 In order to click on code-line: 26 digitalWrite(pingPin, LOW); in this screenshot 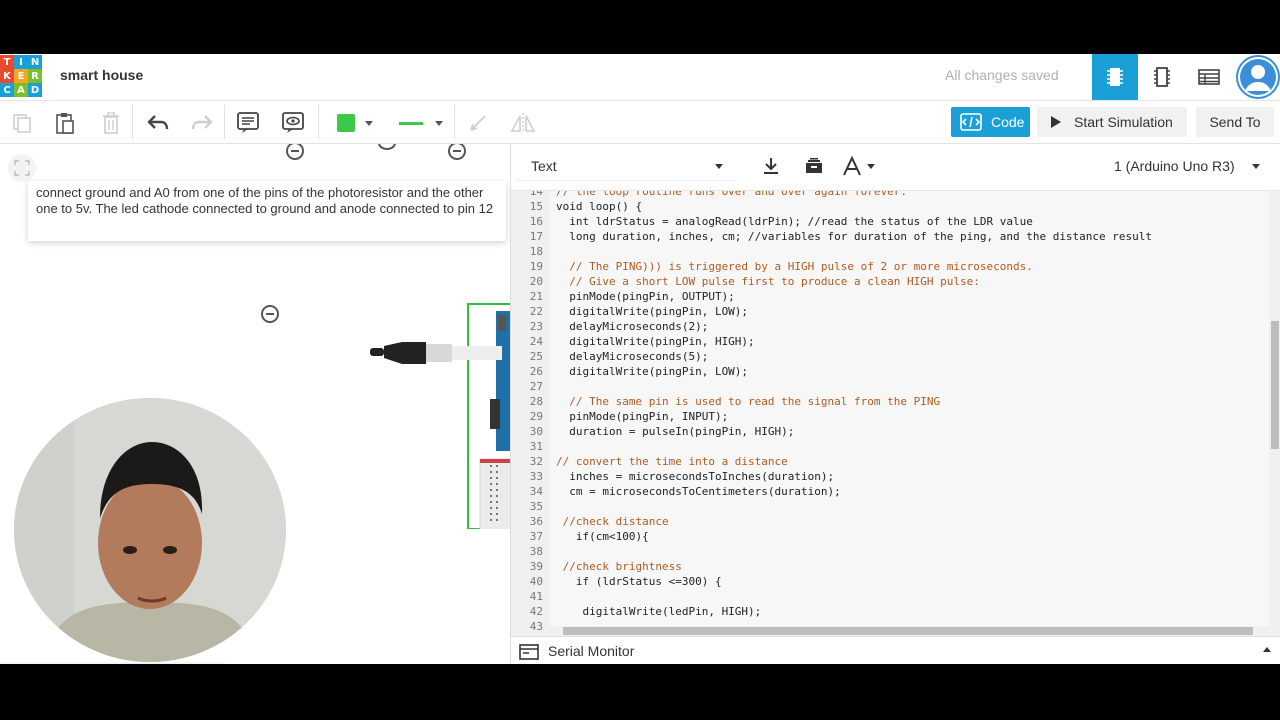, I will do `click(890, 371)`.